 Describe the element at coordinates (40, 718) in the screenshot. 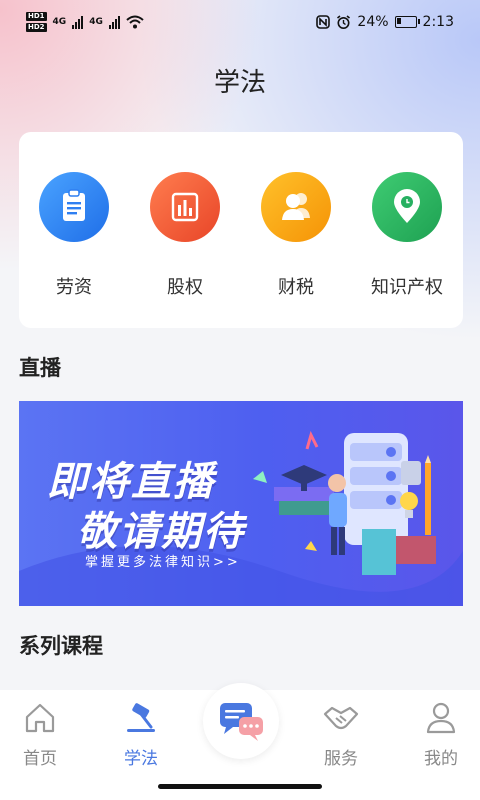

I see `home-icon` at that location.